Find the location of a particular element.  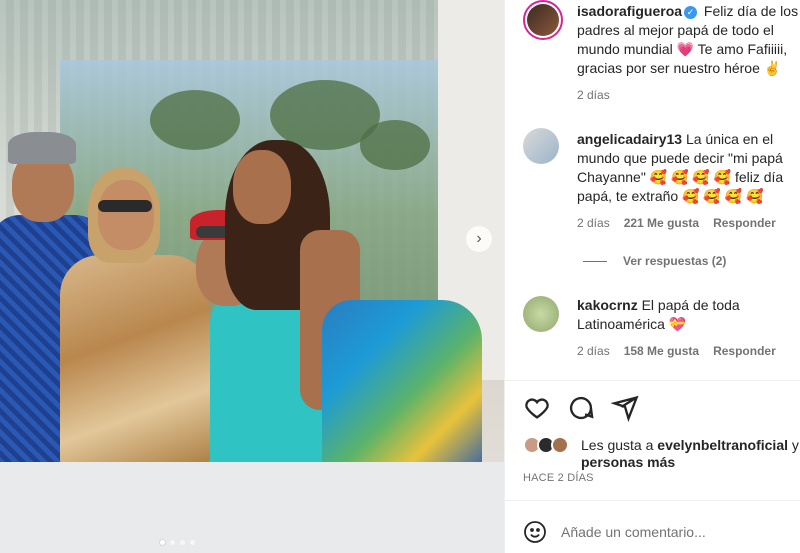

carousel-indicator is located at coordinates (177, 542).